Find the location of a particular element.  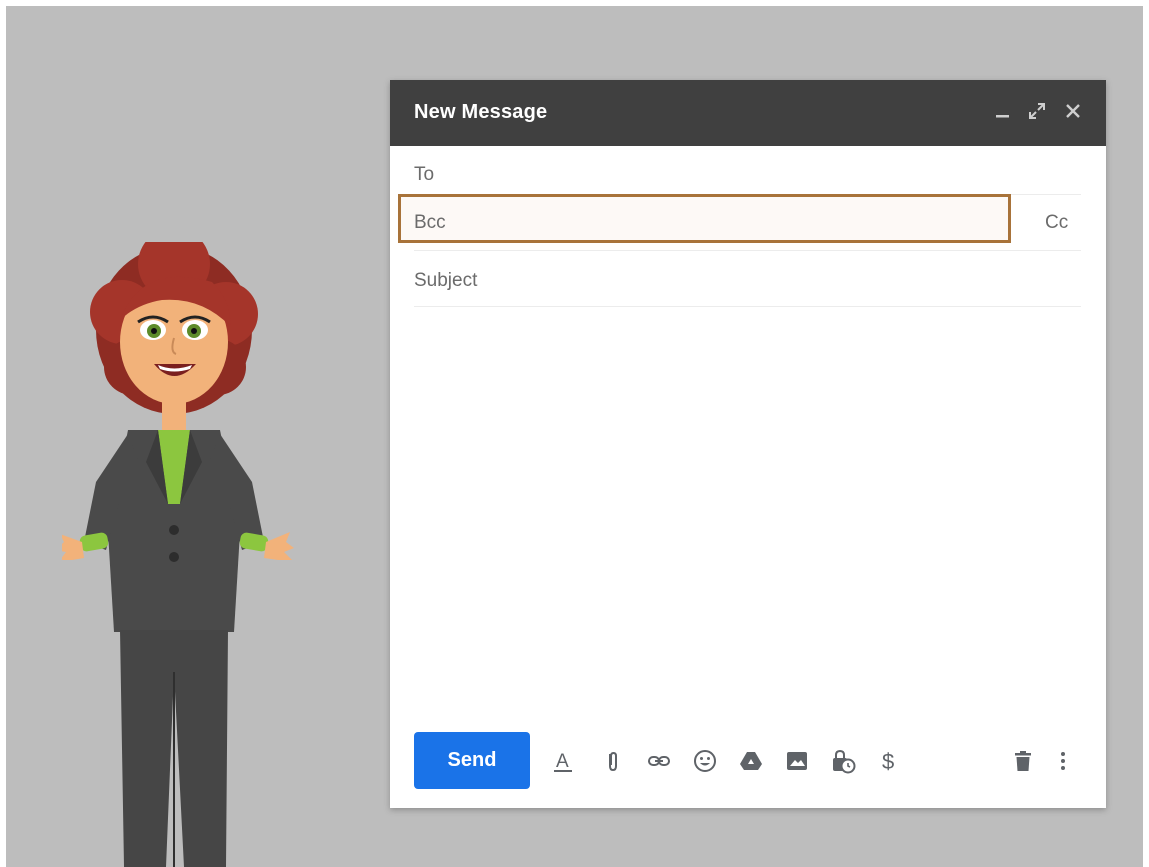

close-icon is located at coordinates (1073, 111).